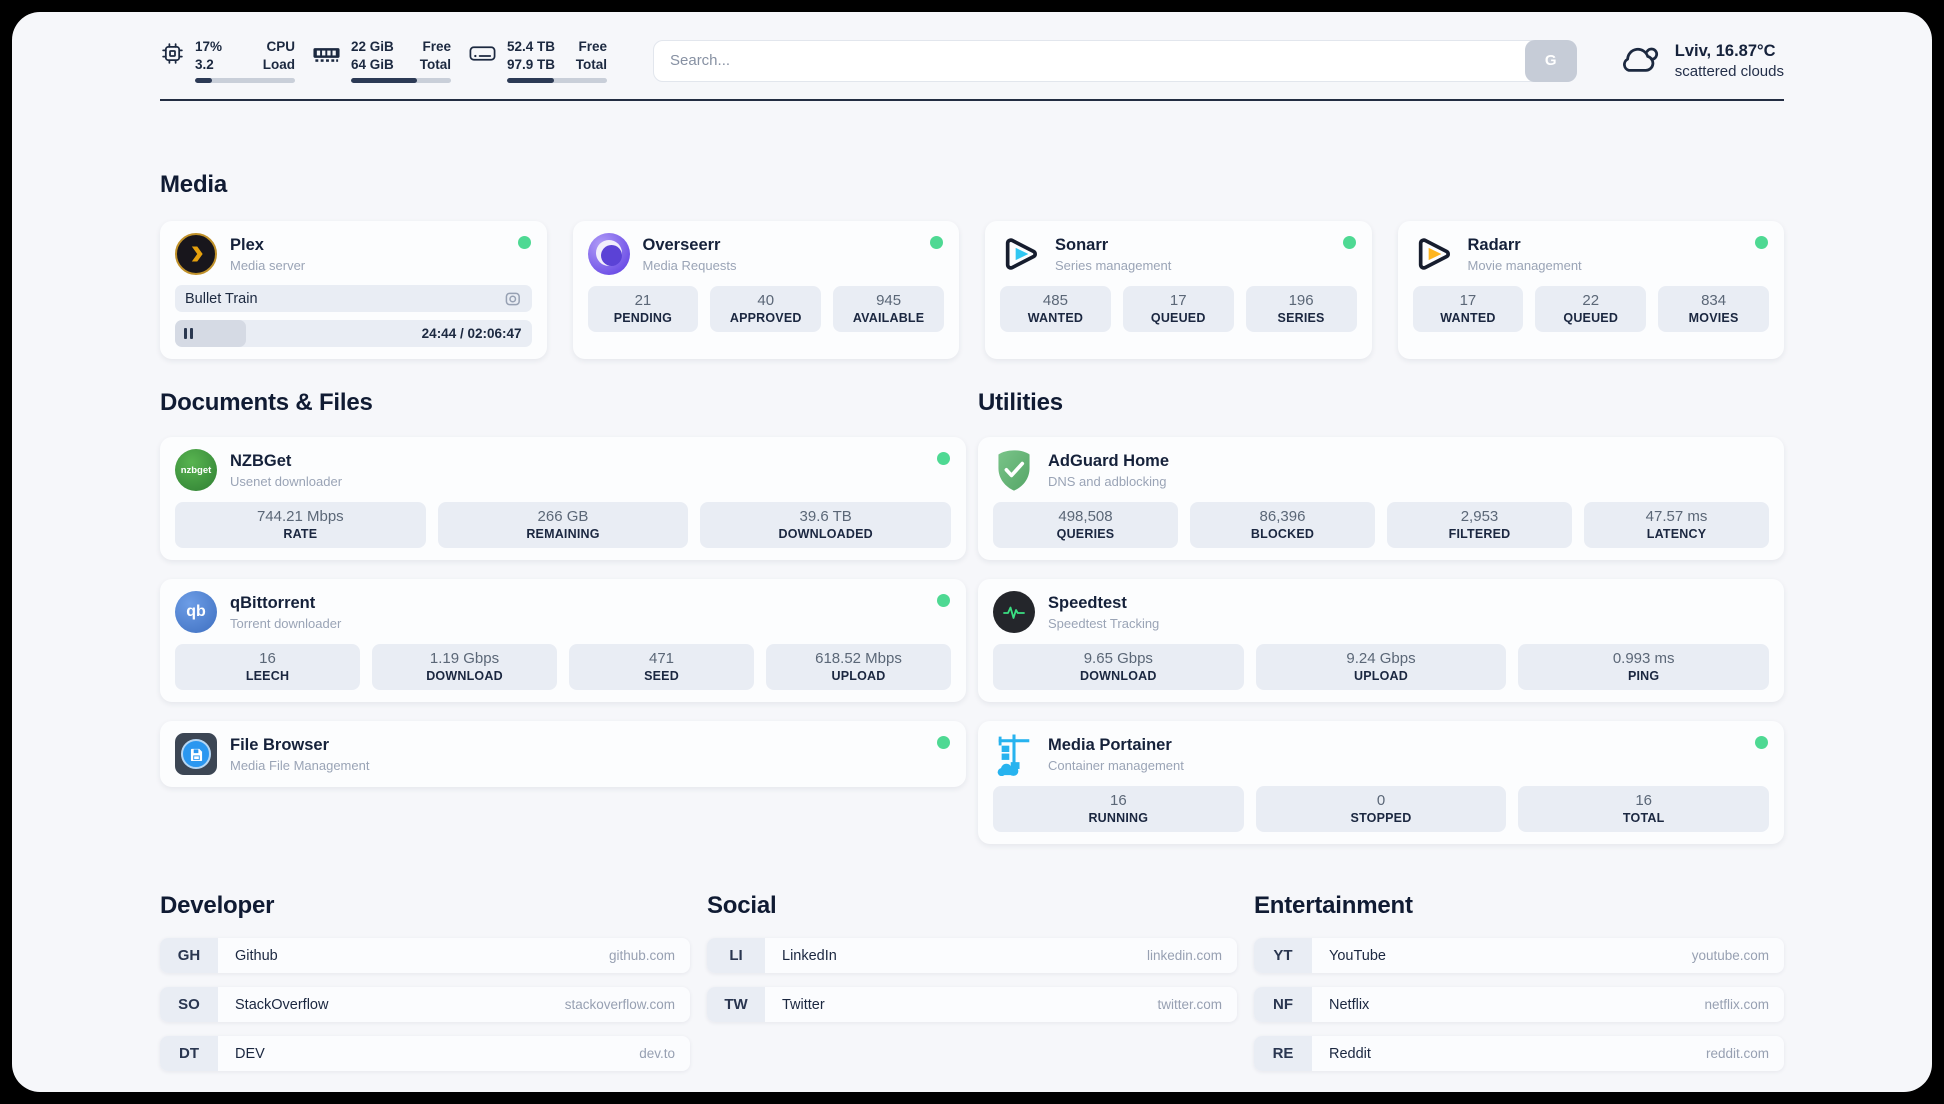 This screenshot has height=1104, width=1944. I want to click on sonarr-icon, so click(1021, 254).